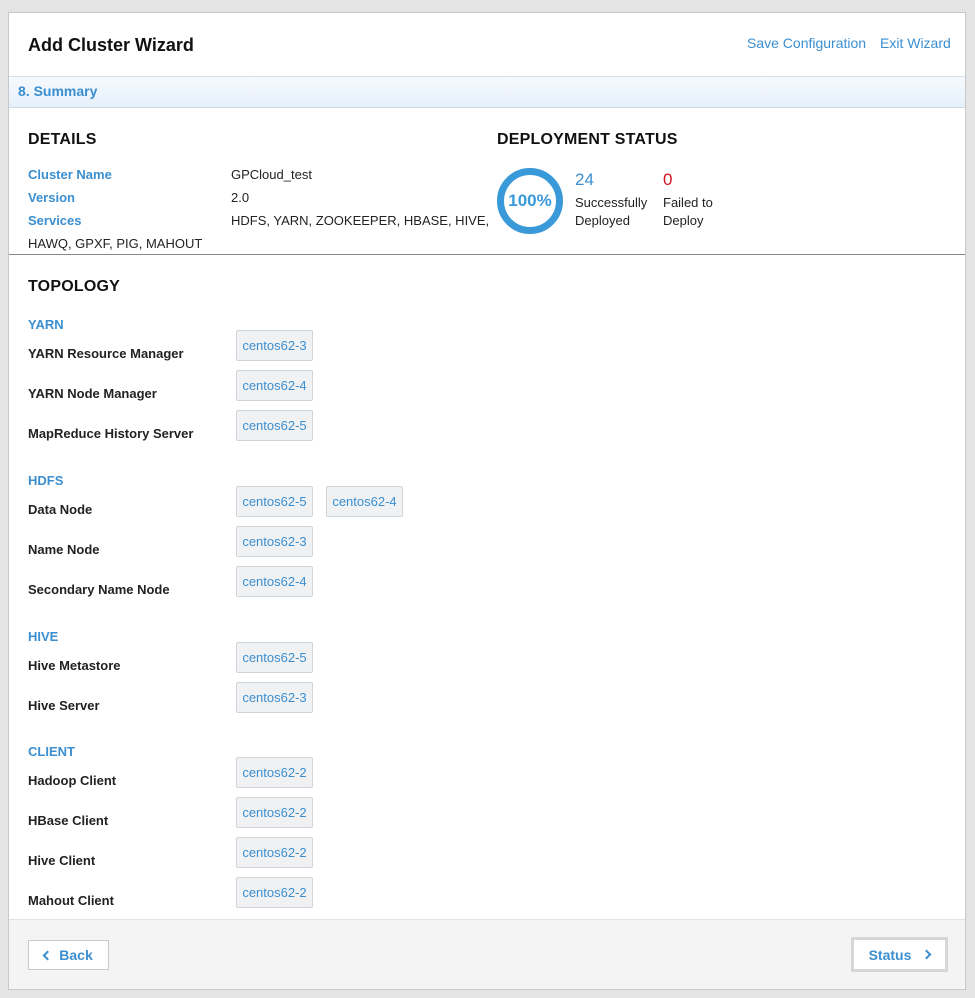 Image resolution: width=975 pixels, height=998 pixels. I want to click on version-value: 2.0, so click(240, 197).